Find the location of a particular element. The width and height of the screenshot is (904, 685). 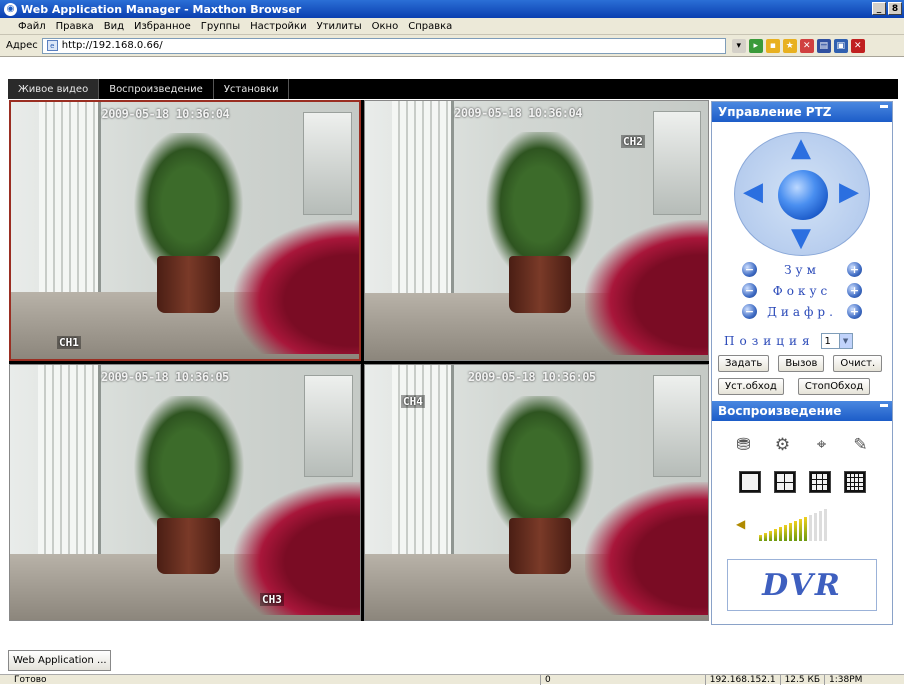

minimize-button: _ is located at coordinates (879, 8).